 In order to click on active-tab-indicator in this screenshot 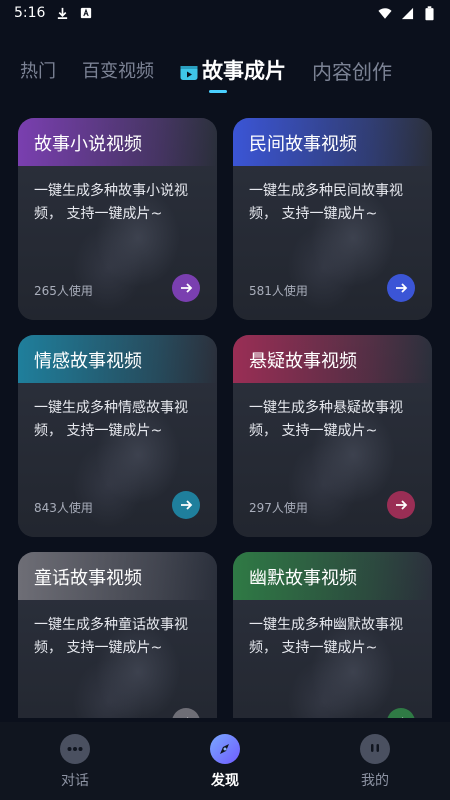, I will do `click(218, 91)`.